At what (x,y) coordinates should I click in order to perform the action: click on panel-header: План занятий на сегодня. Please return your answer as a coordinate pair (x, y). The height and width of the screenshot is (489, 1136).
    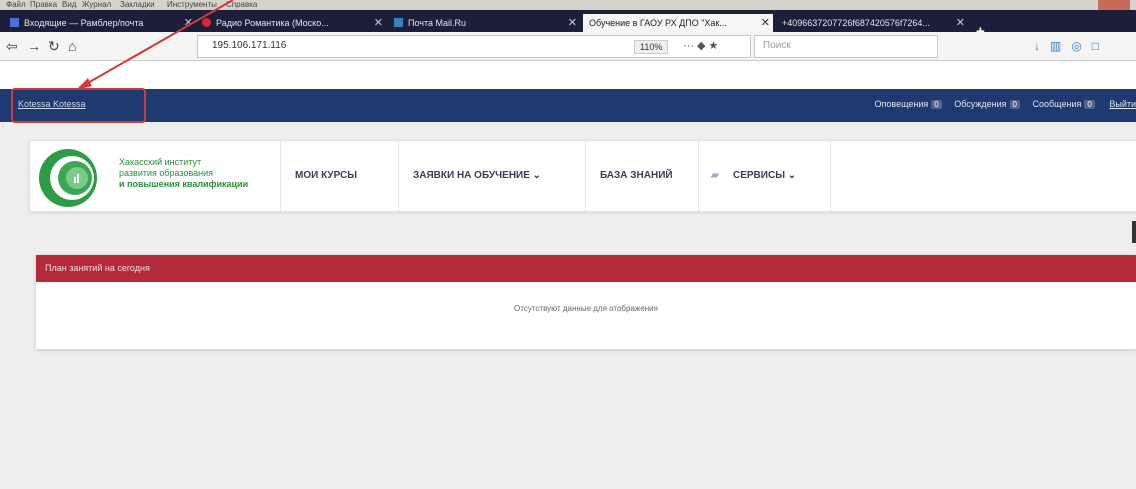
    Looking at the image, I should click on (586, 268).